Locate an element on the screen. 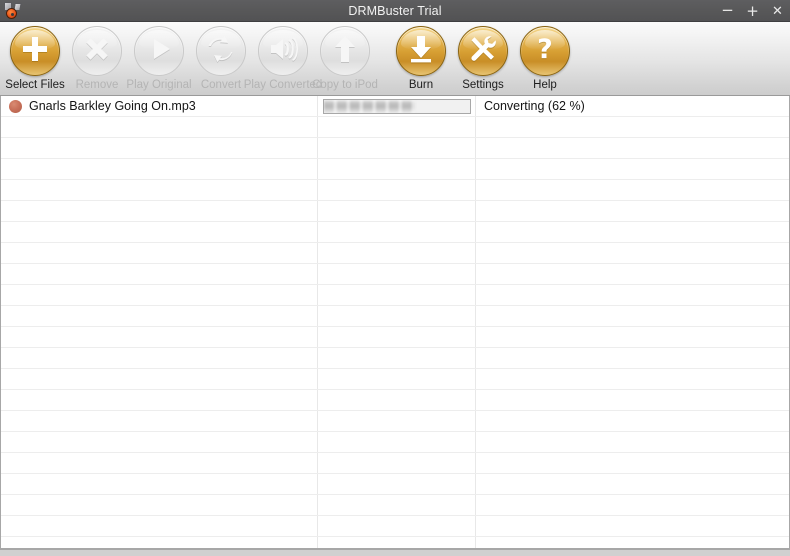  download-arrow-icon is located at coordinates (421, 51).